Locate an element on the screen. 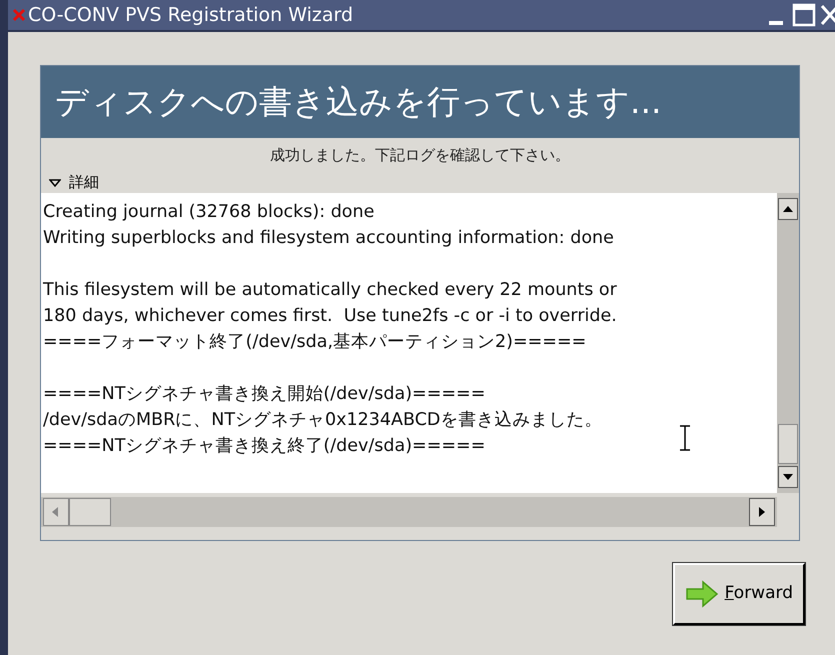 This screenshot has width=835, height=655. scroll-up-icon is located at coordinates (788, 209).